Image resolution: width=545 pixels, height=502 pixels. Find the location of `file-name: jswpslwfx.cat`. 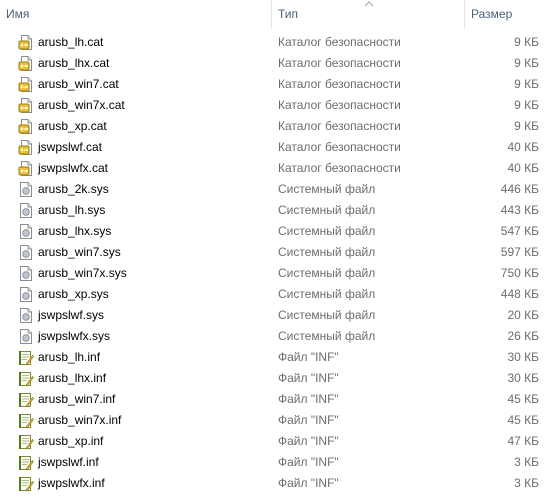

file-name: jswpslwfx.cat is located at coordinates (73, 168).